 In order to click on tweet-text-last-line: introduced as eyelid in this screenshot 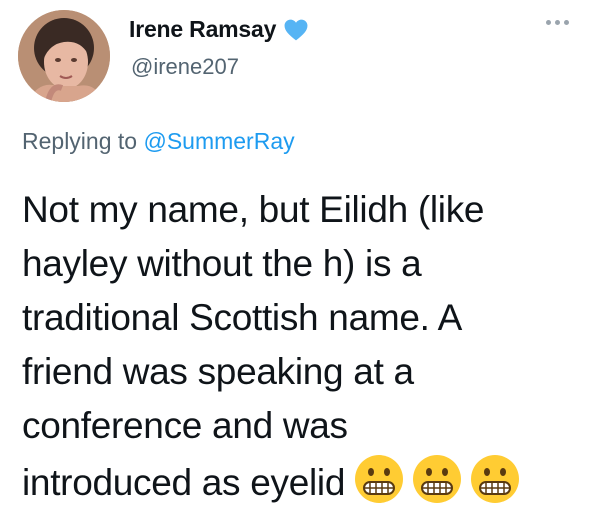, I will do `click(307, 481)`.